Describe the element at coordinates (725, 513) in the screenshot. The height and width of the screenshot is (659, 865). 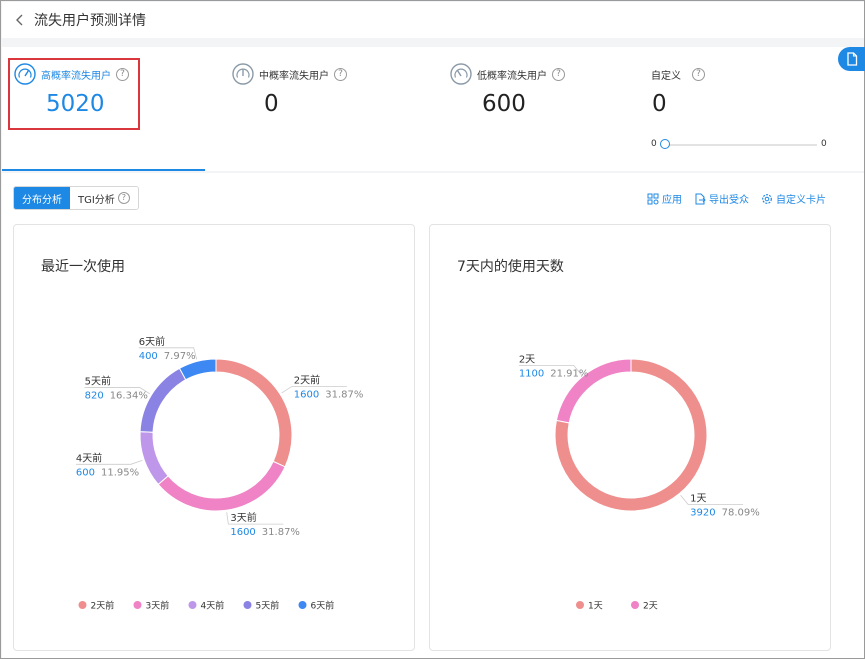
I see `slice-value-label: 3920 78.09%` at that location.